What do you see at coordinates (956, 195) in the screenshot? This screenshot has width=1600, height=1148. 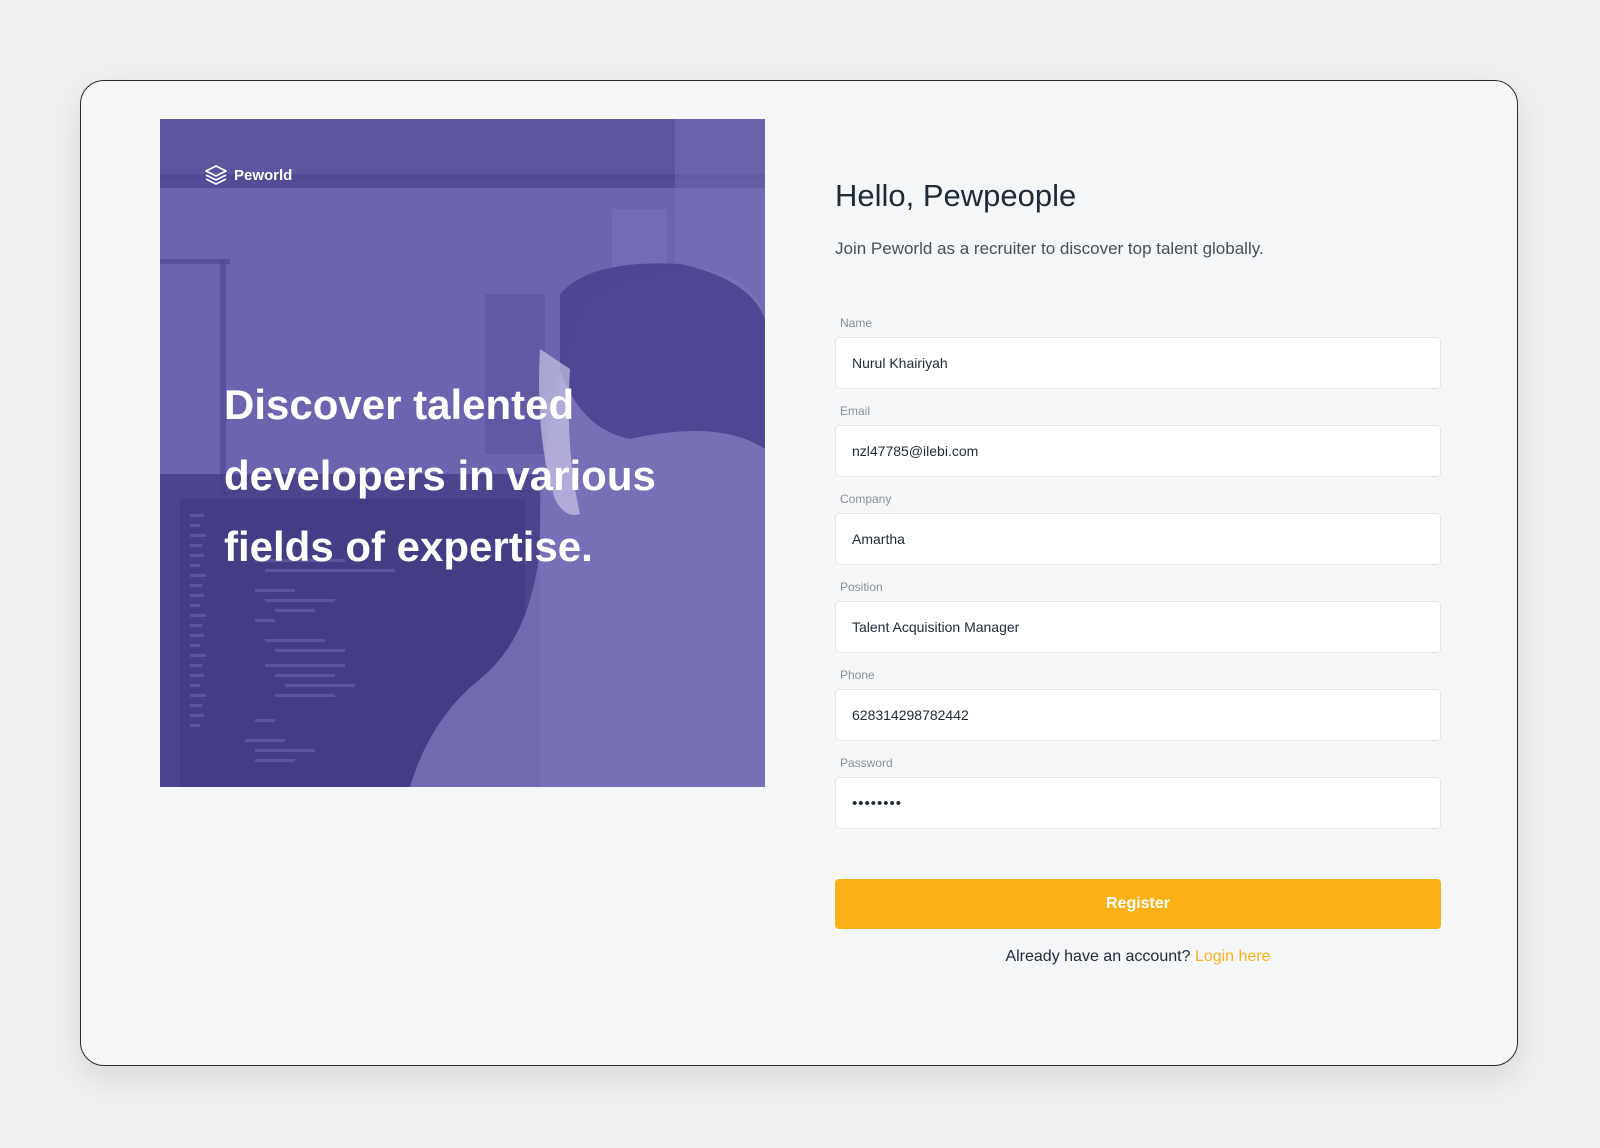 I see `page-title: Hello, Pewpeople` at bounding box center [956, 195].